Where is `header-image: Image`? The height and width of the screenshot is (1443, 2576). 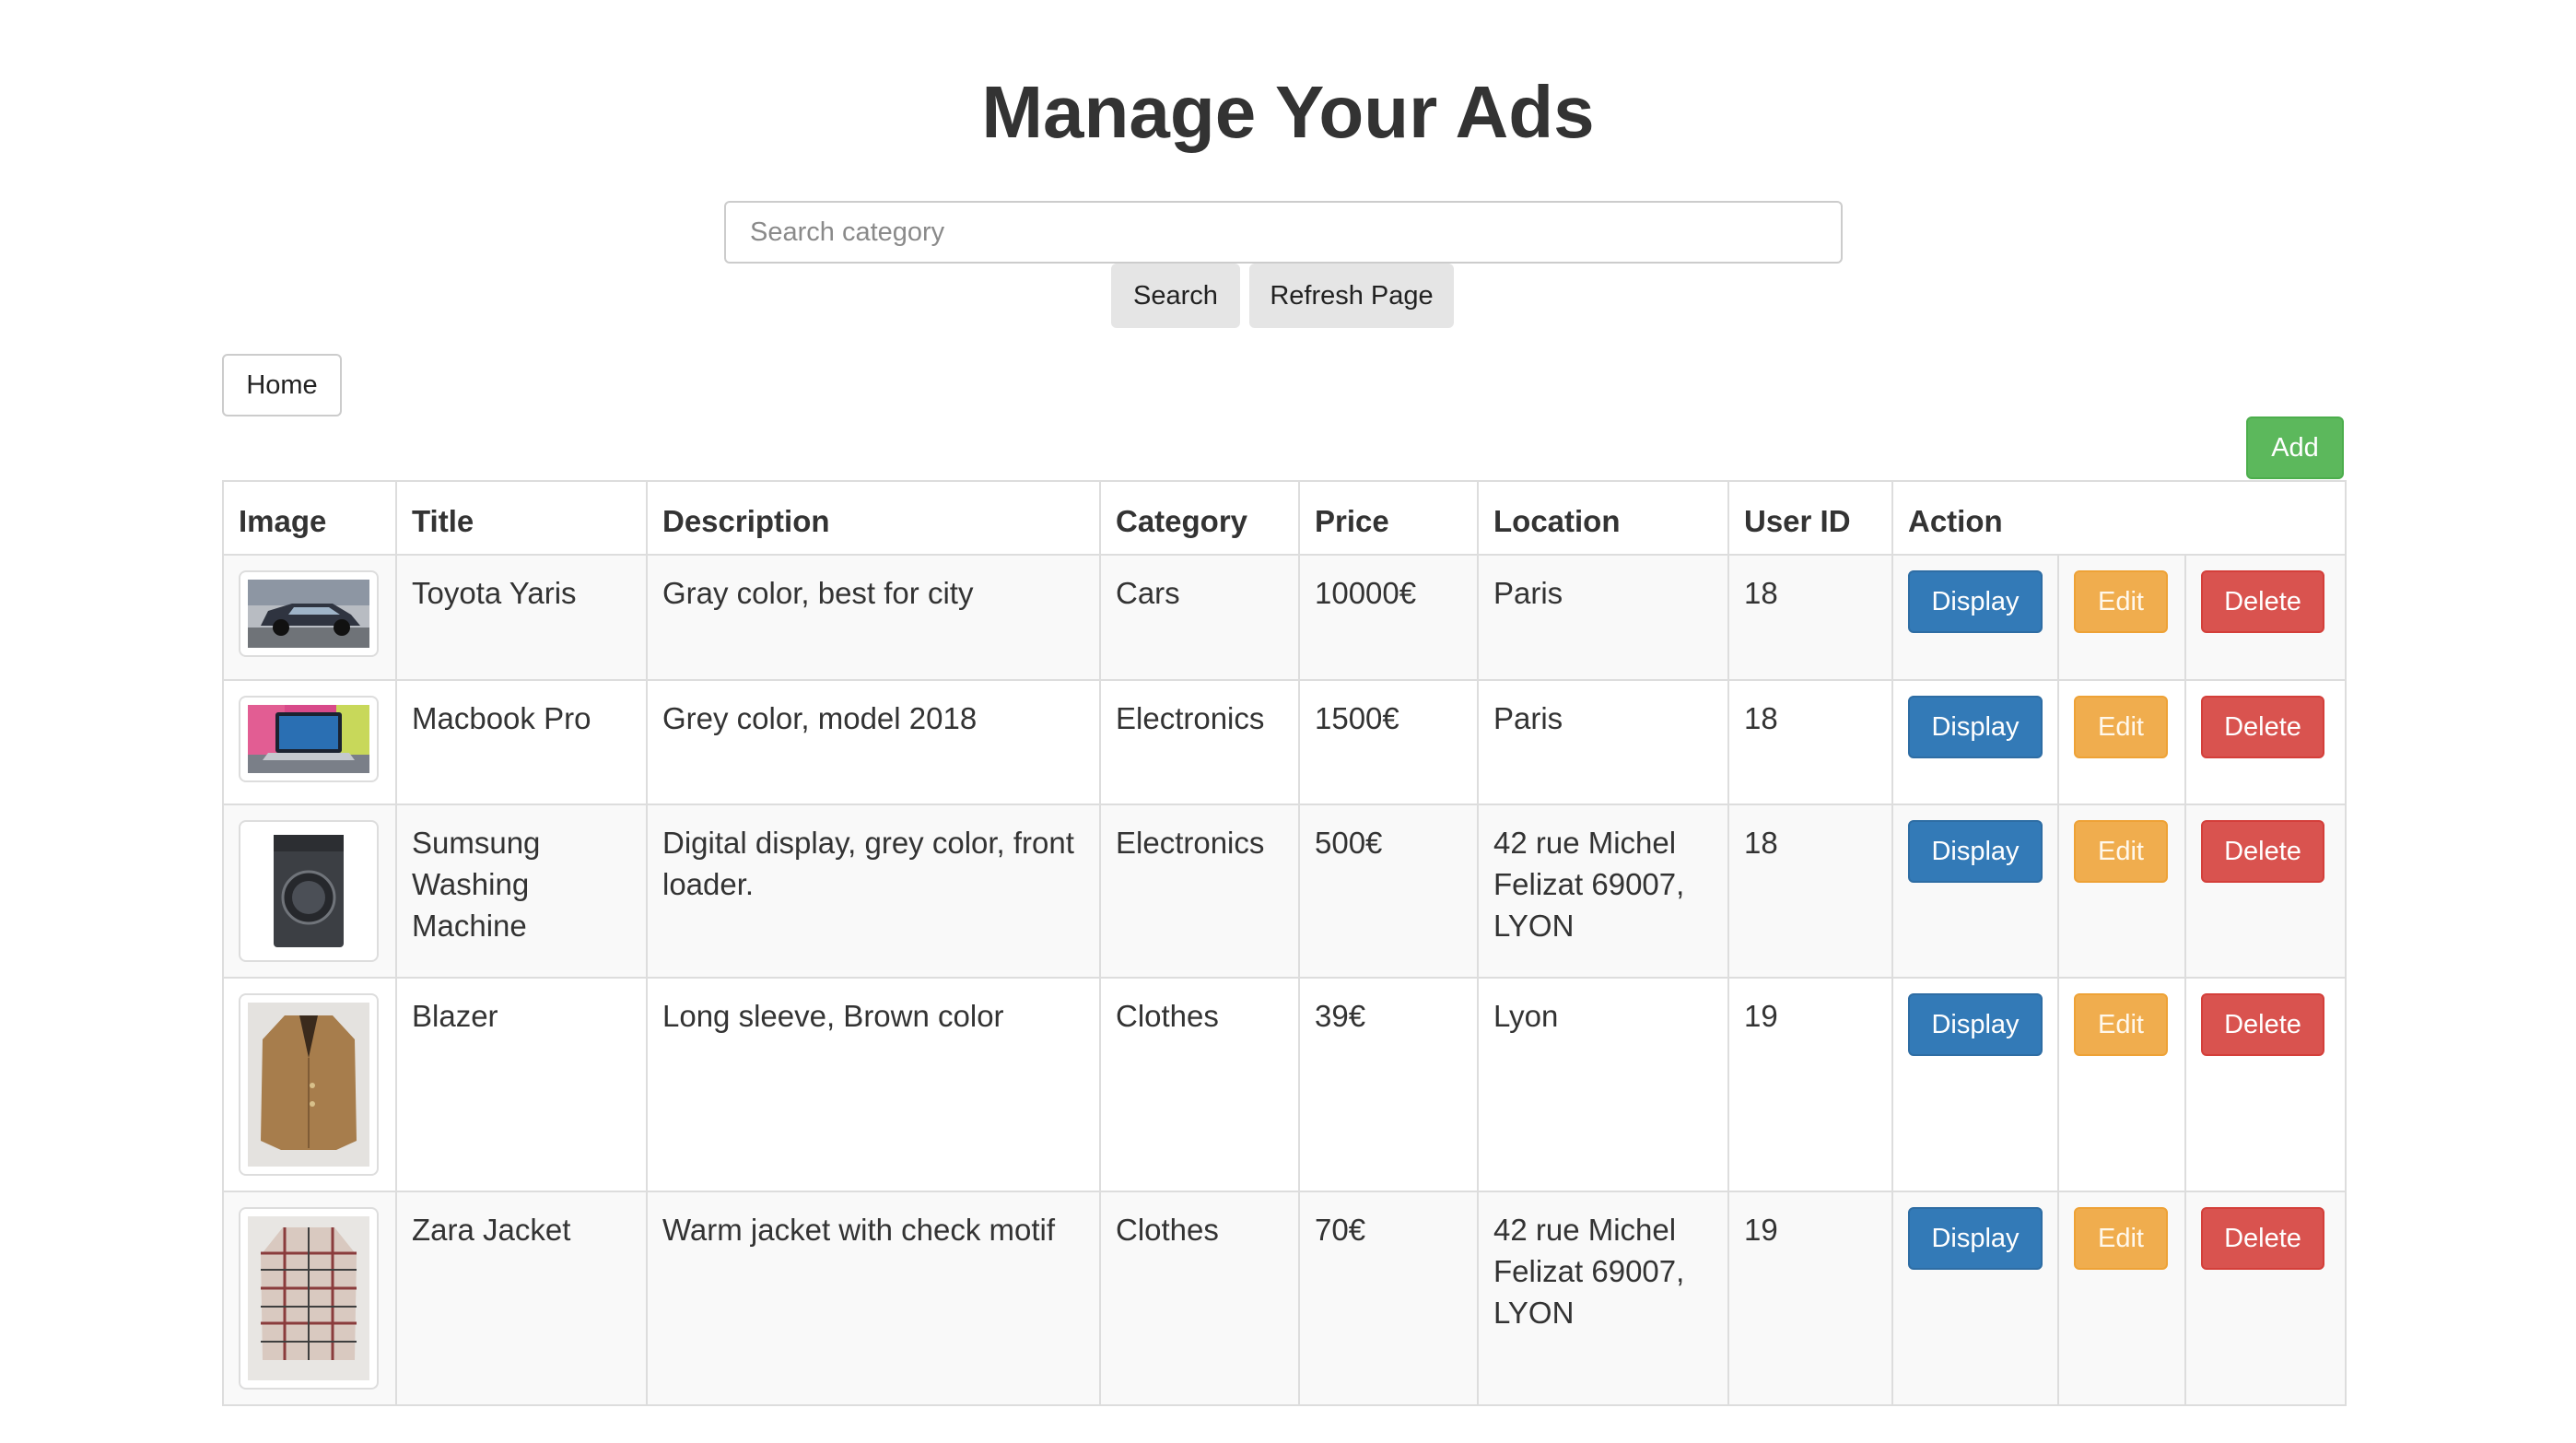
header-image: Image is located at coordinates (309, 518).